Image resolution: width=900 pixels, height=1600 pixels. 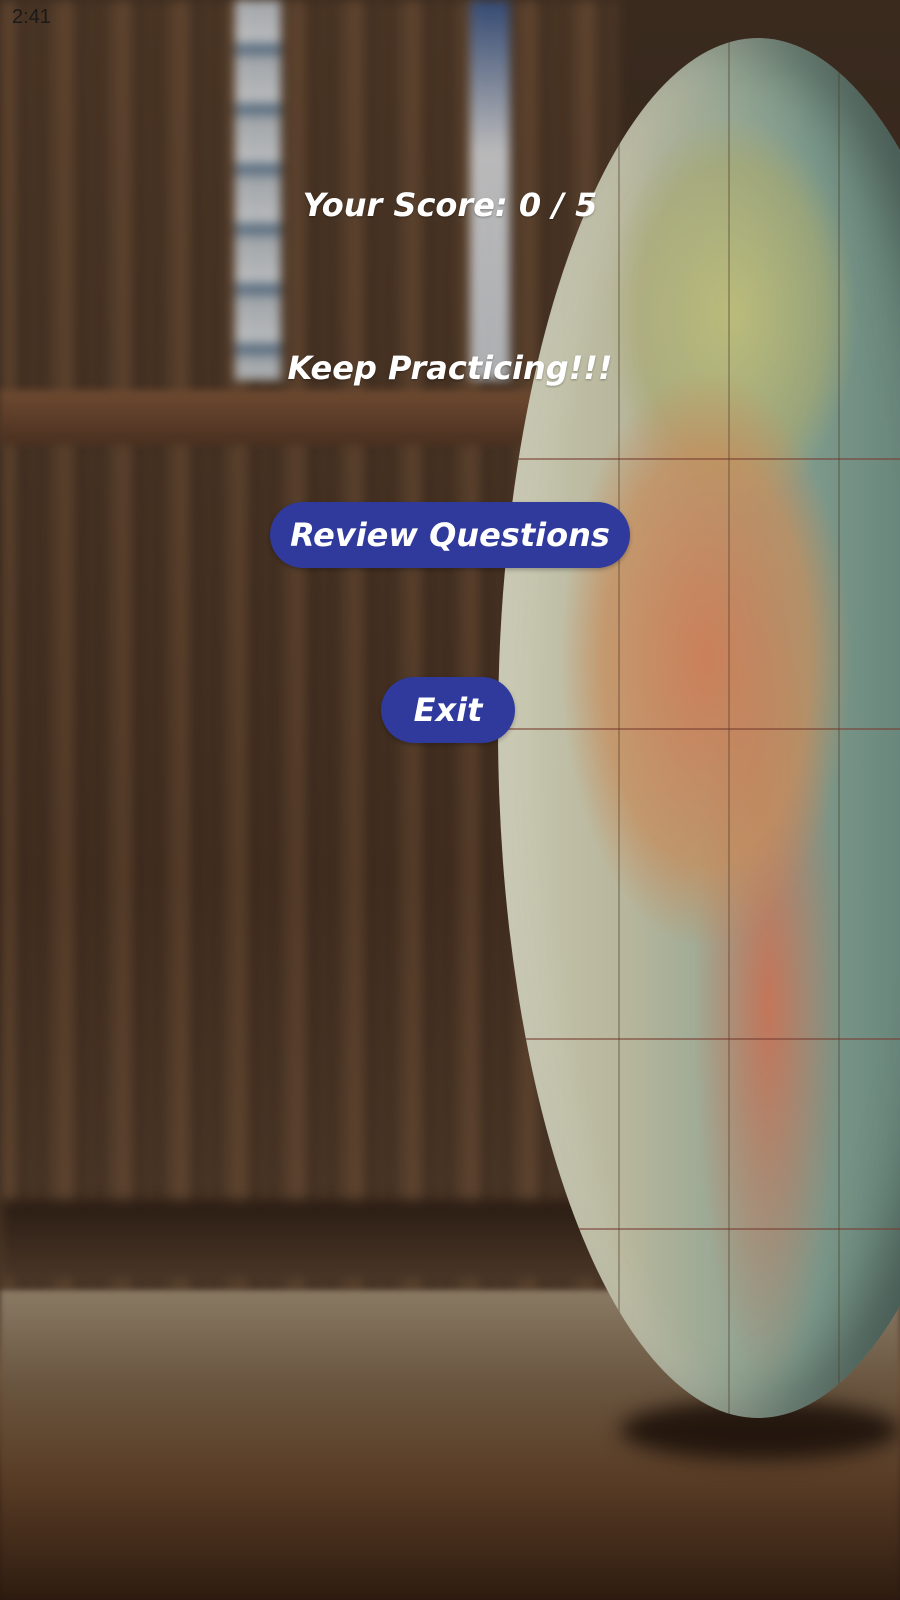 What do you see at coordinates (450, 205) in the screenshot?
I see `score-text: Your Score: 0 / 5` at bounding box center [450, 205].